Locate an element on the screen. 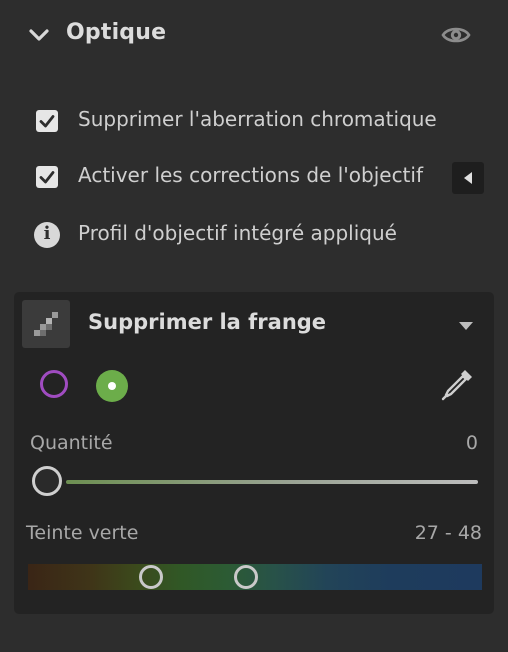 The image size is (508, 652). chevron-down-icon is located at coordinates (39, 36).